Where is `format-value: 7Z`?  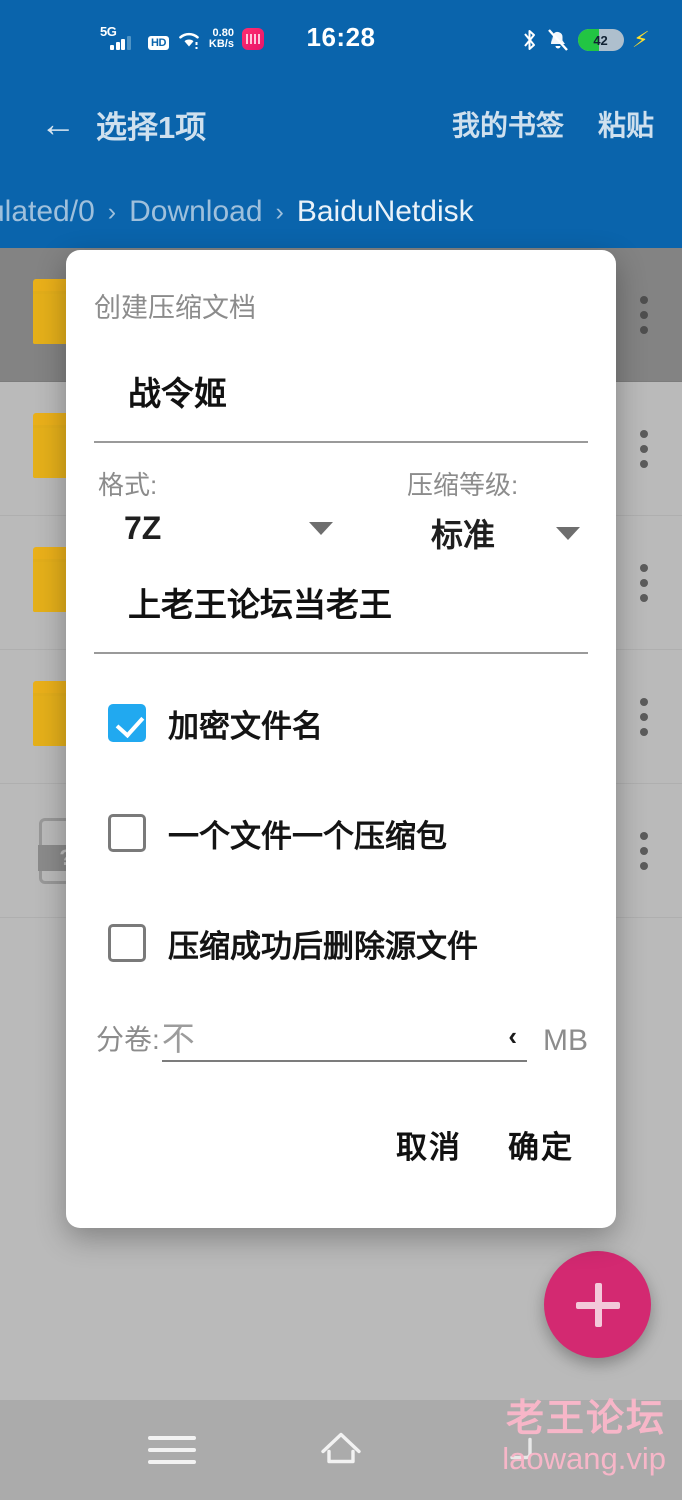 format-value: 7Z is located at coordinates (143, 528).